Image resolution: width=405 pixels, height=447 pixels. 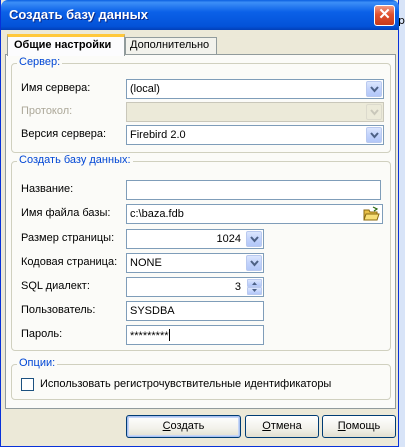 What do you see at coordinates (63, 45) in the screenshot?
I see `tab-general-settings-label: Общие настройки` at bounding box center [63, 45].